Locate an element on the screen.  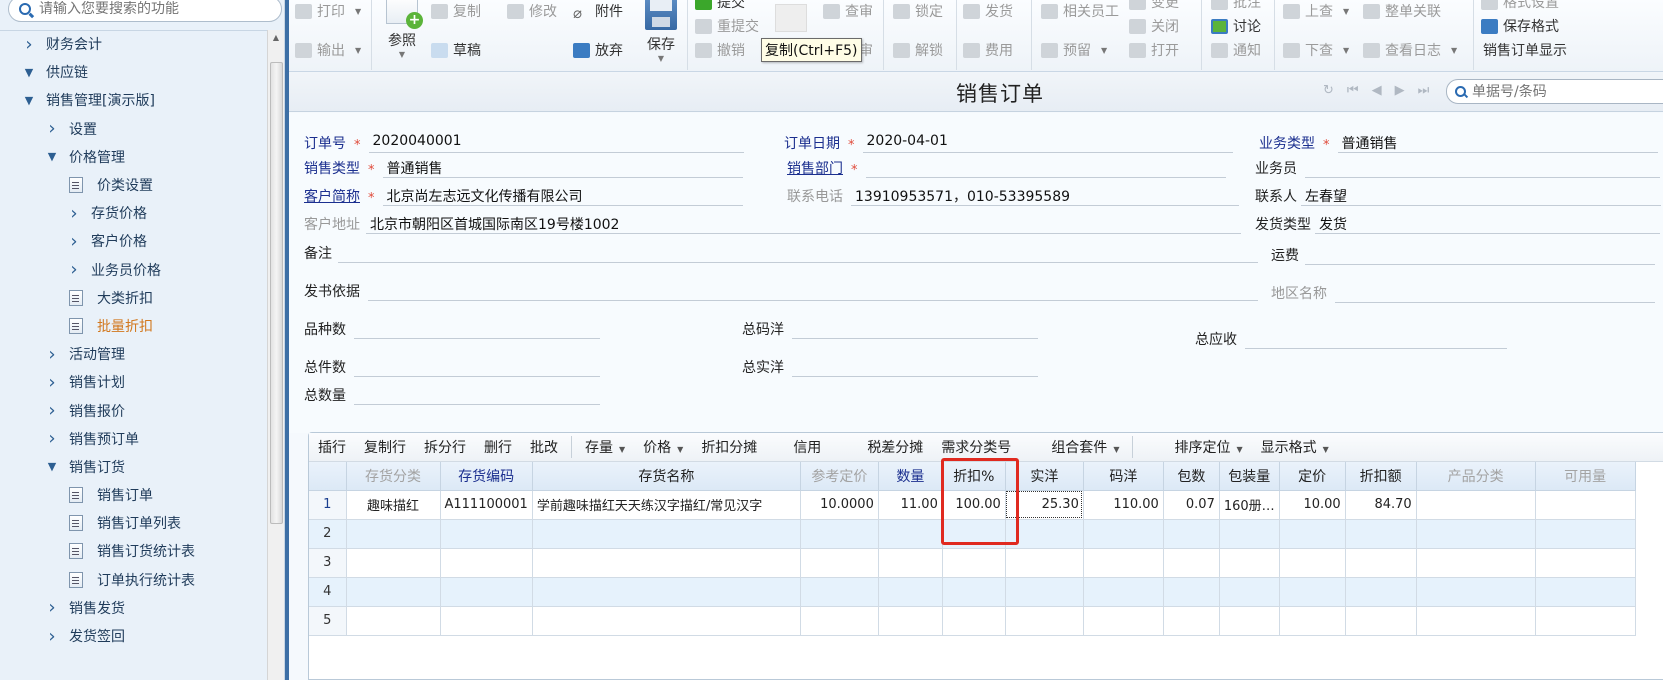
sidebar-item: › 活动管理 is located at coordinates (134, 354).